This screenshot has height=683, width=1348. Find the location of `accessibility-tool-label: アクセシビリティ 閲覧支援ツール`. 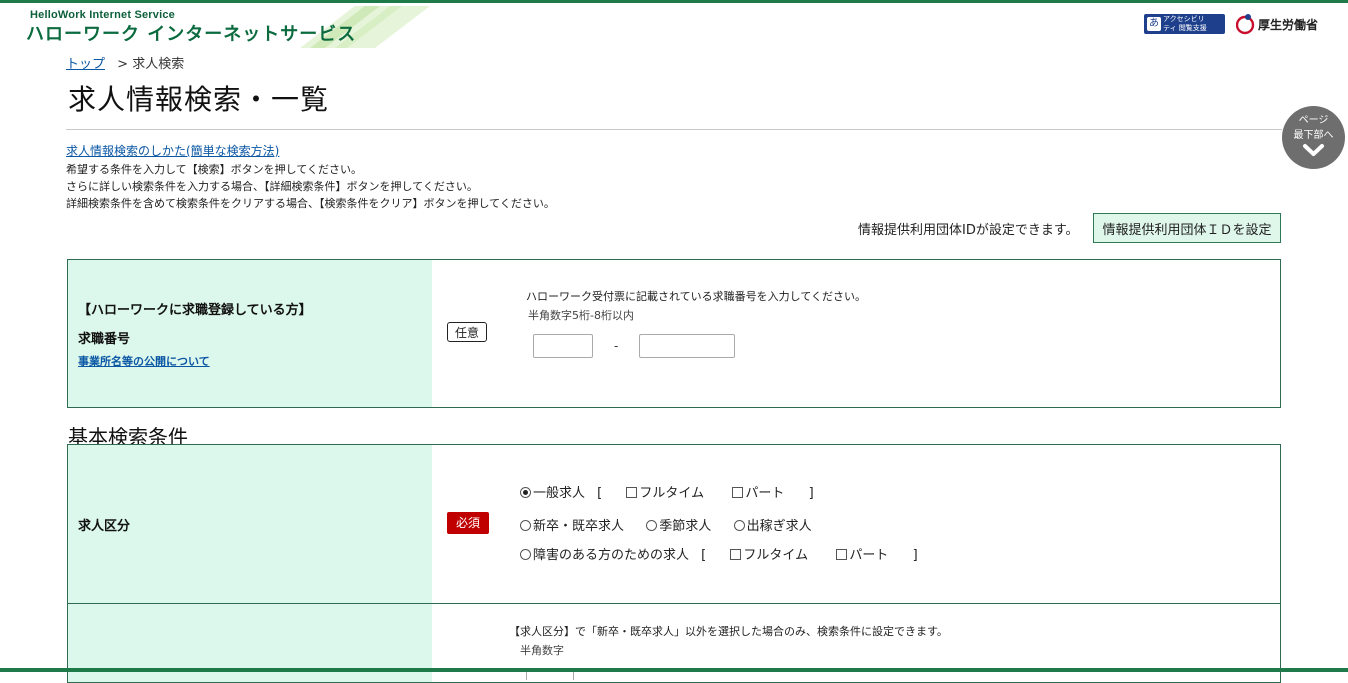

accessibility-tool-label: アクセシビリティ 閲覧支援ツール is located at coordinates (1185, 24).